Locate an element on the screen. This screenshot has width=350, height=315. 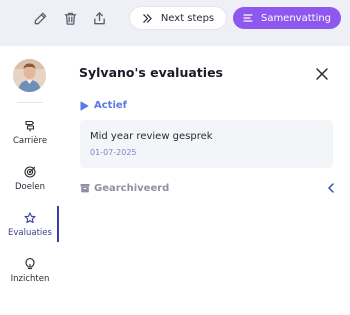
avatar is located at coordinates (29, 75).